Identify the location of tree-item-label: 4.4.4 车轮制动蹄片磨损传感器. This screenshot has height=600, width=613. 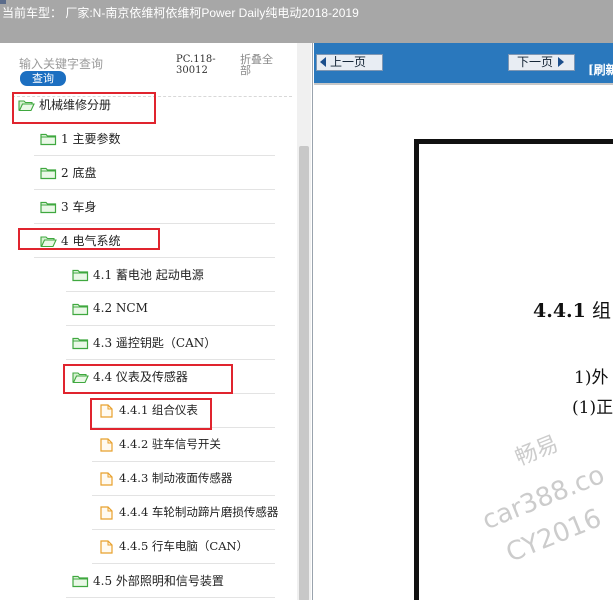
(199, 512).